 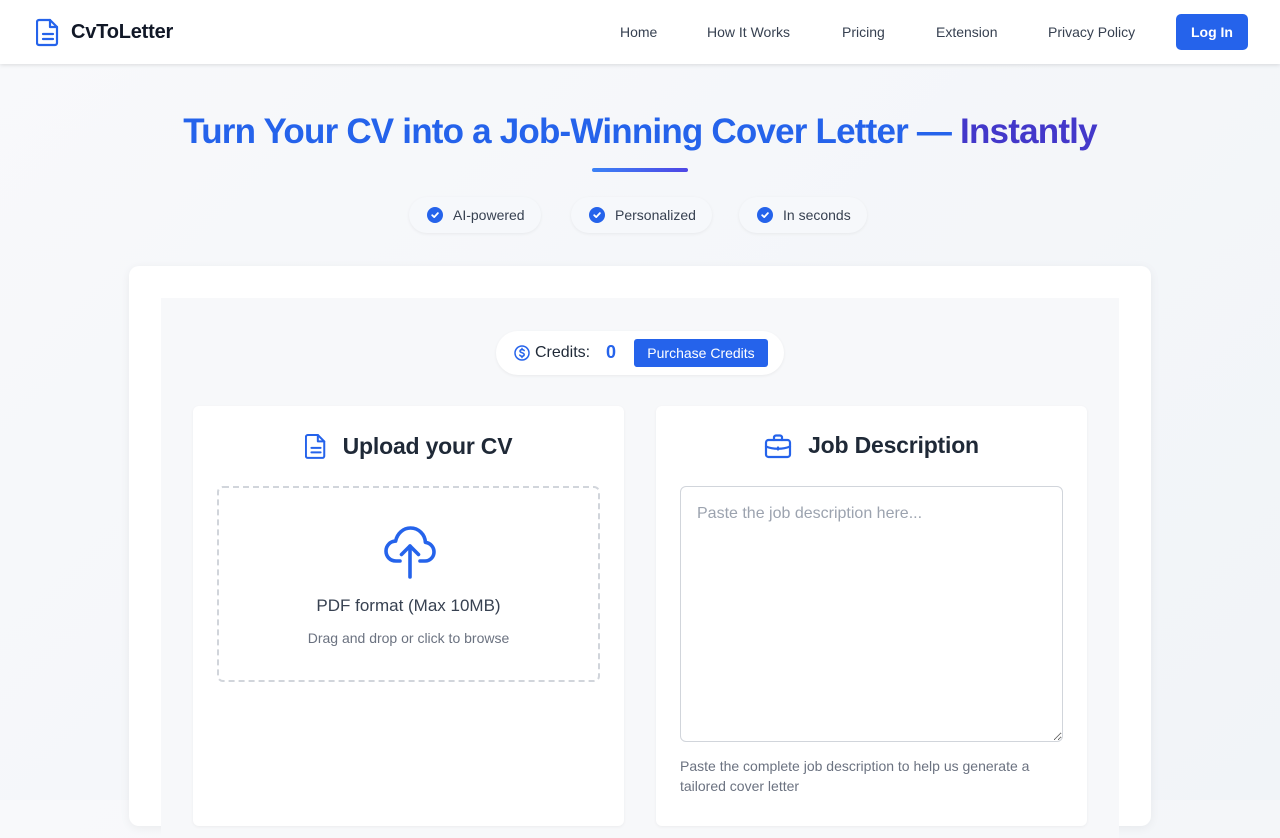 I want to click on credits-label: Credits:, so click(x=563, y=352).